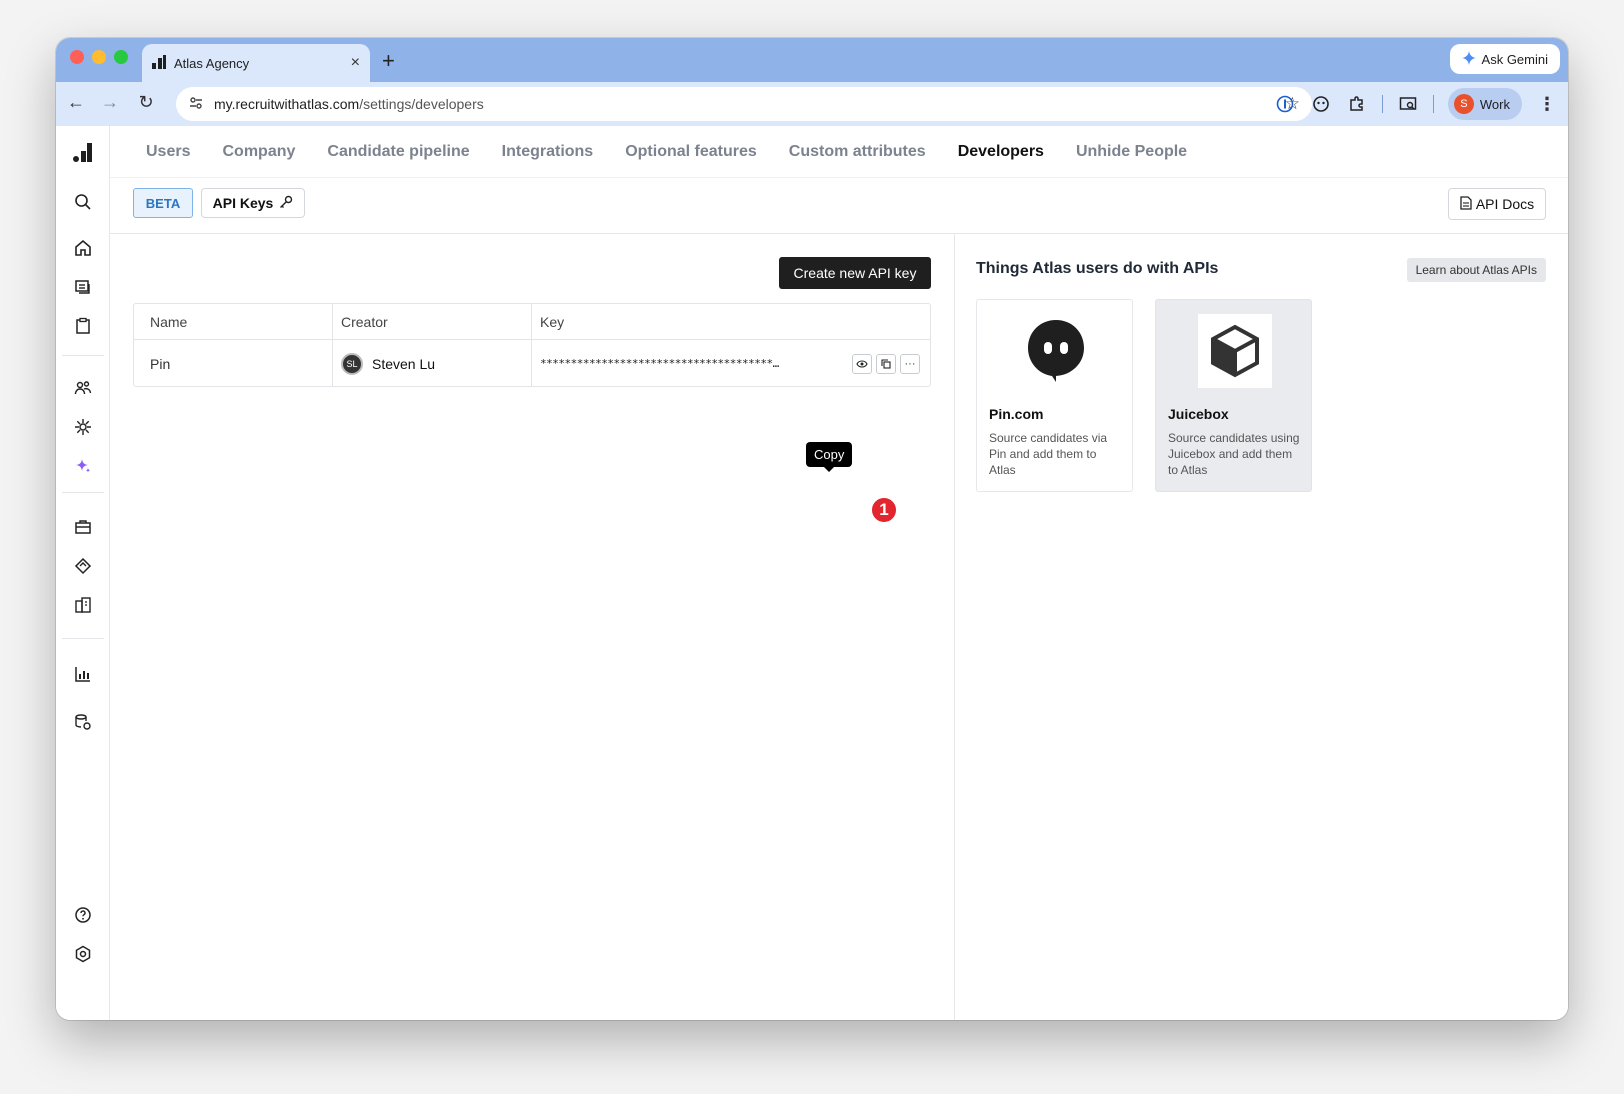 The image size is (1624, 1094). I want to click on api-keys-label: API Keys, so click(243, 203).